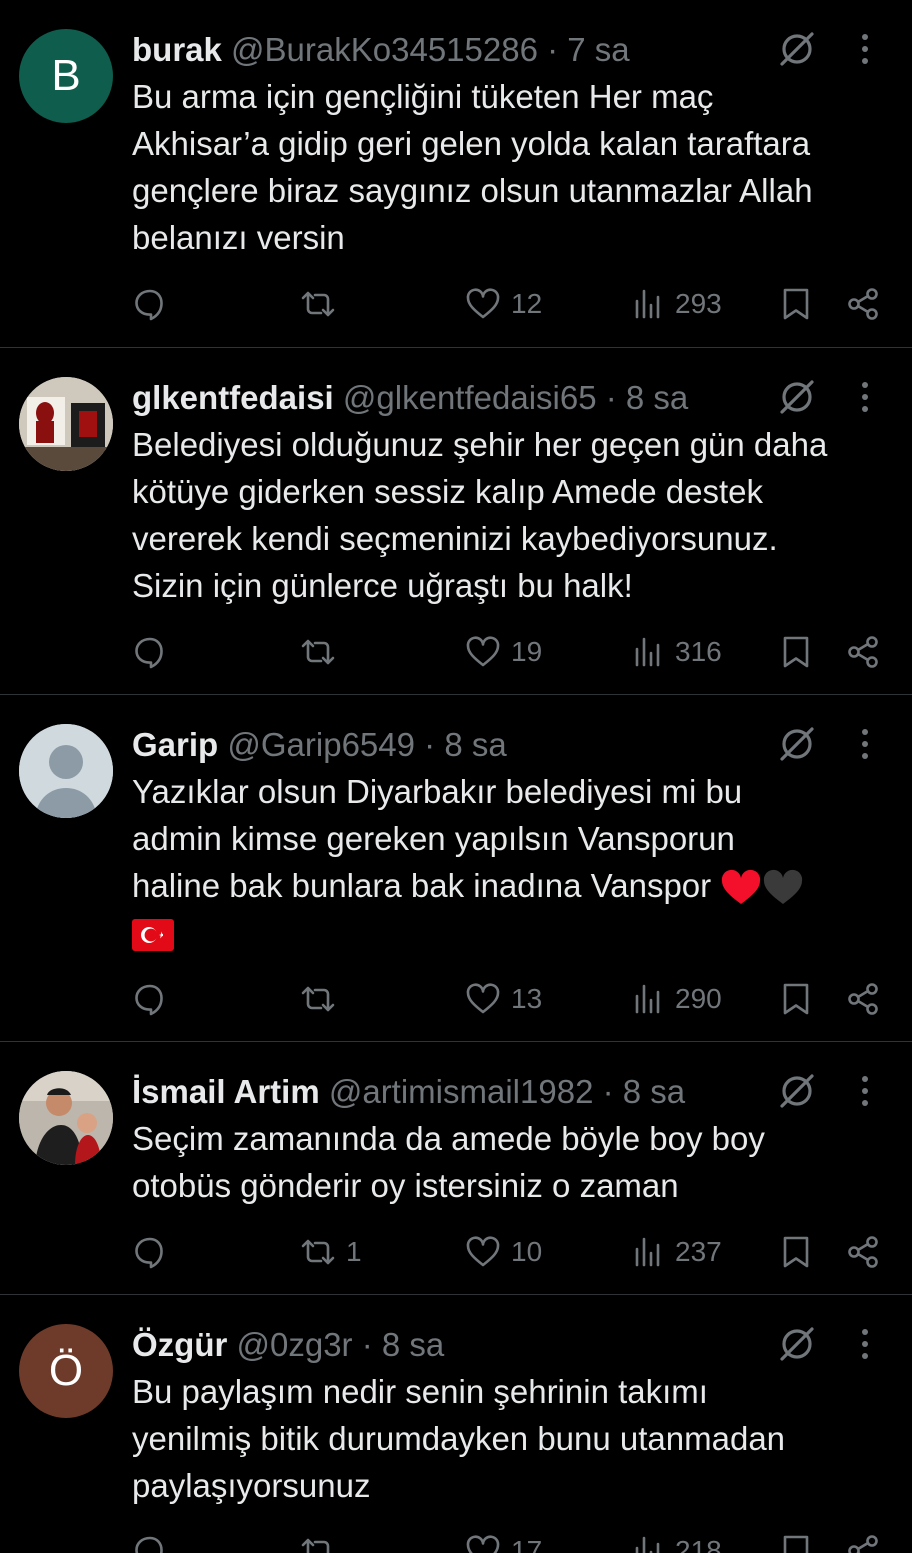  Describe the element at coordinates (66, 1371) in the screenshot. I see `avatar: Ö` at that location.